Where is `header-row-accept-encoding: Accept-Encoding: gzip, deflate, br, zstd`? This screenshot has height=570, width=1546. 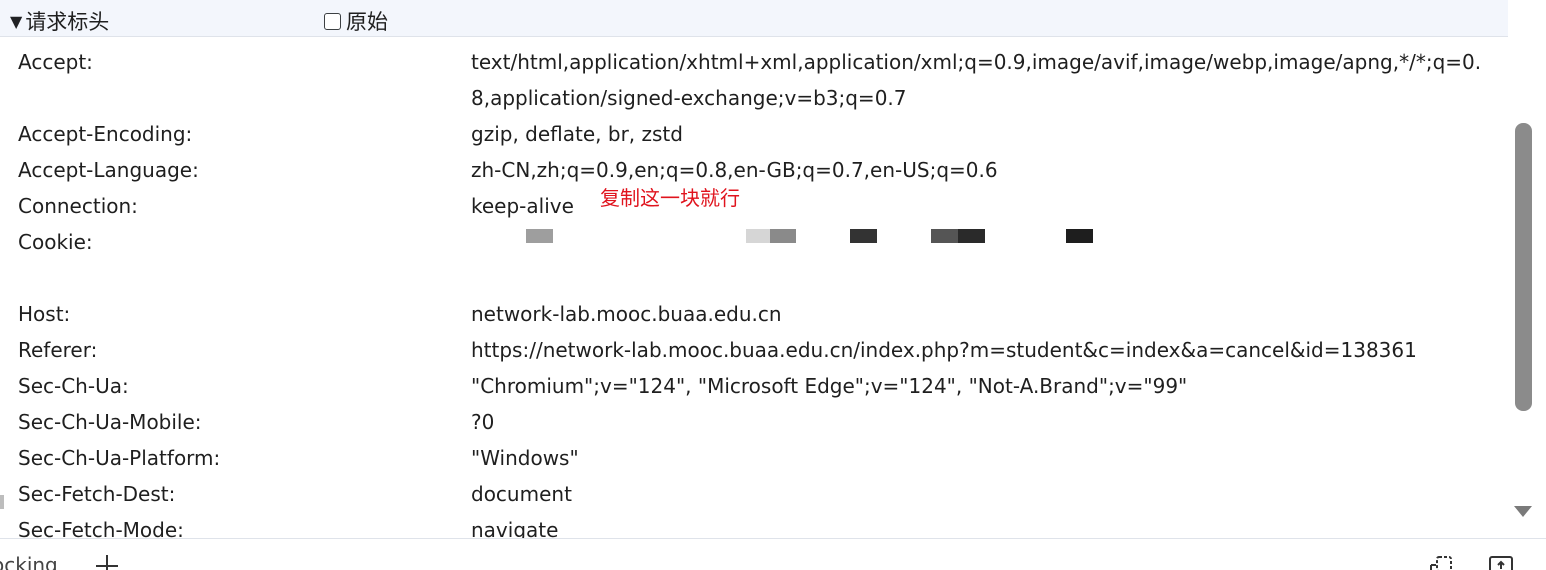
header-row-accept-encoding: Accept-Encoding: gzip, deflate, br, zstd is located at coordinates (754, 134).